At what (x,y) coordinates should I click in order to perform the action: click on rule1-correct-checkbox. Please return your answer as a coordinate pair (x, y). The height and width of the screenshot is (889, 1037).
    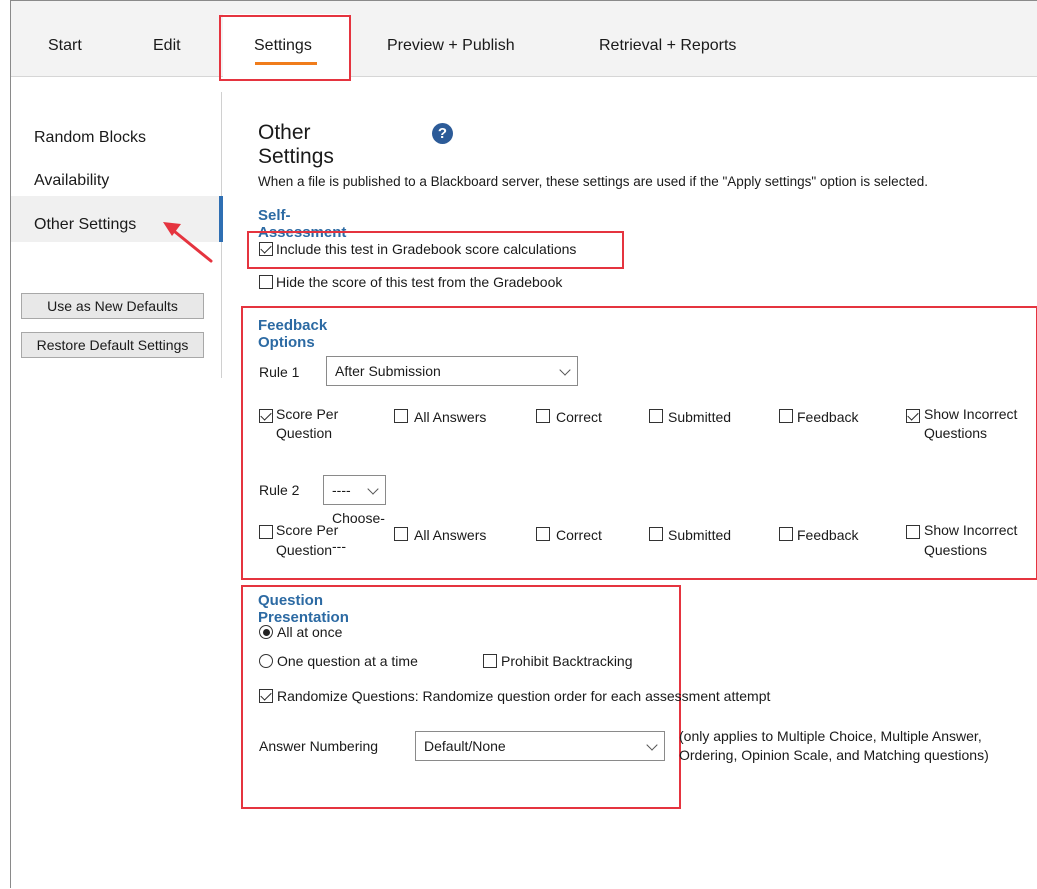
    Looking at the image, I should click on (543, 416).